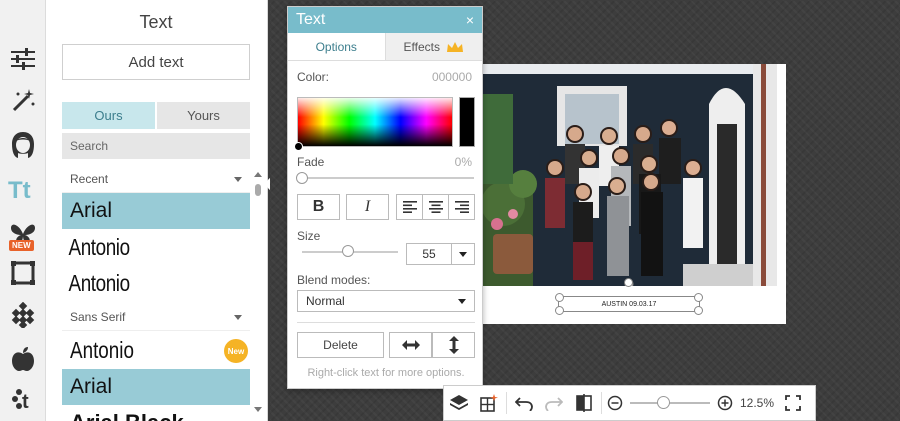 This screenshot has width=900, height=421. What do you see at coordinates (23, 145) in the screenshot?
I see `touch-up-tool` at bounding box center [23, 145].